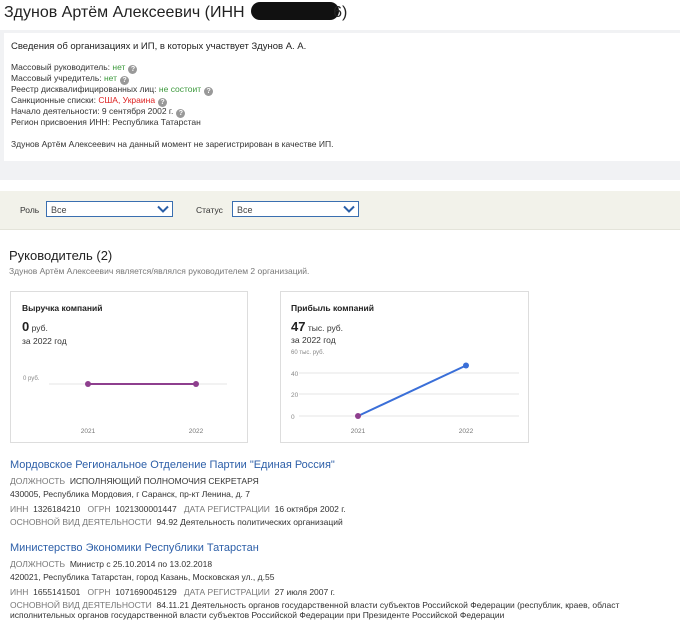  What do you see at coordinates (127, 12) in the screenshot?
I see `title-prefix: Здунов Артём Алексеевич (ИНН` at bounding box center [127, 12].